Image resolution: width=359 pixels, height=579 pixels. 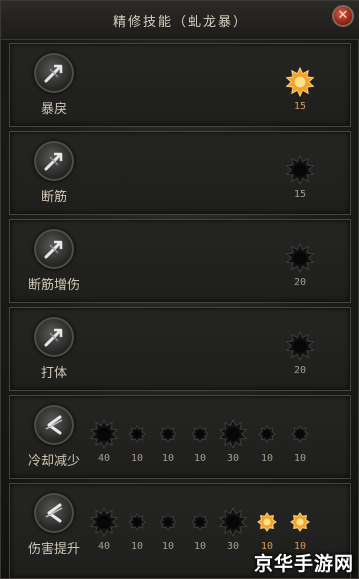 I want to click on title-bar: 精修技能（虬龙暴） ✕, so click(x=180, y=20).